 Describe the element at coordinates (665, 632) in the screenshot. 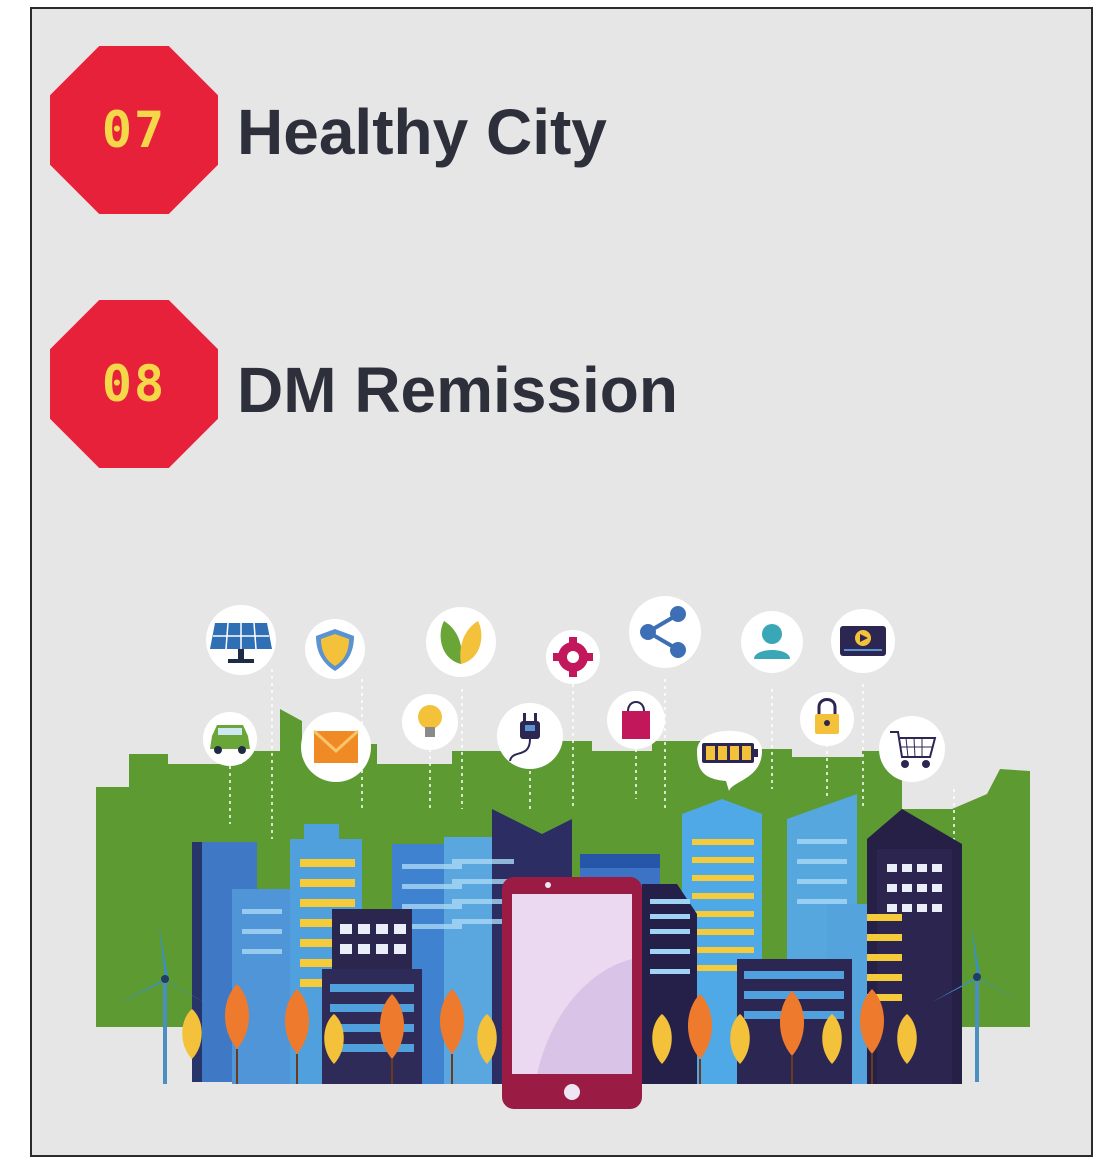

I see `share-icon` at that location.